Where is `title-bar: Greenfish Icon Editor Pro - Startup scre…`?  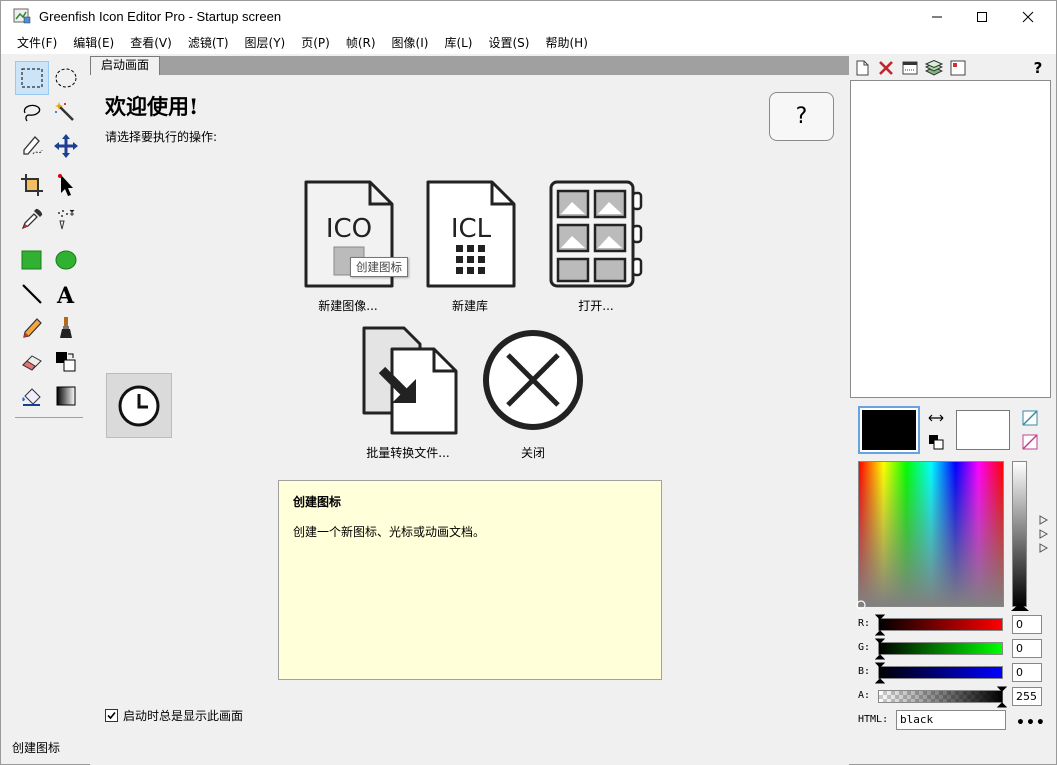
title-bar: Greenfish Icon Editor Pro - Startup scre… is located at coordinates (528, 16).